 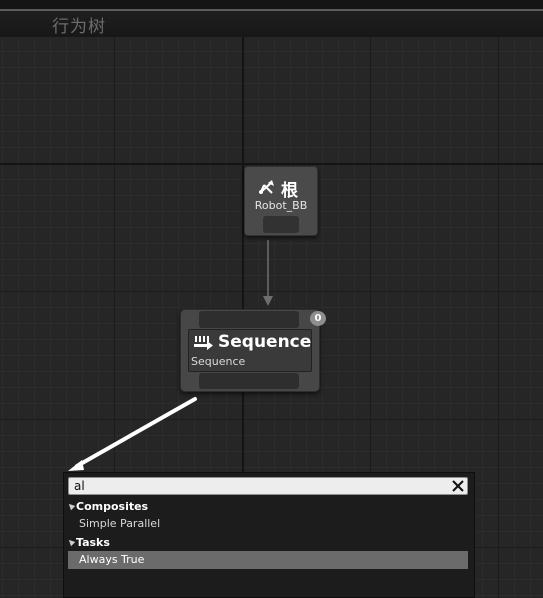 What do you see at coordinates (318, 318) in the screenshot?
I see `execution-index-badge: 0` at bounding box center [318, 318].